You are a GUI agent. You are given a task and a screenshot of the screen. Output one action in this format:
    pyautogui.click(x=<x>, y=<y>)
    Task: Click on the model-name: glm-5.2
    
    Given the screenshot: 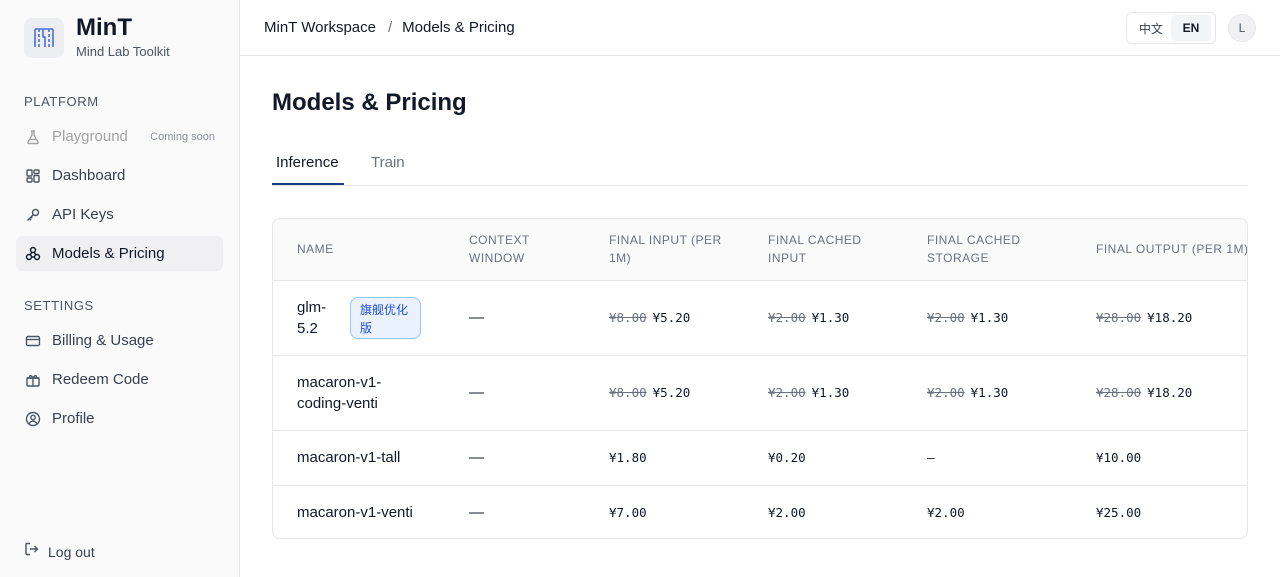 What is the action you would take?
    pyautogui.click(x=312, y=317)
    